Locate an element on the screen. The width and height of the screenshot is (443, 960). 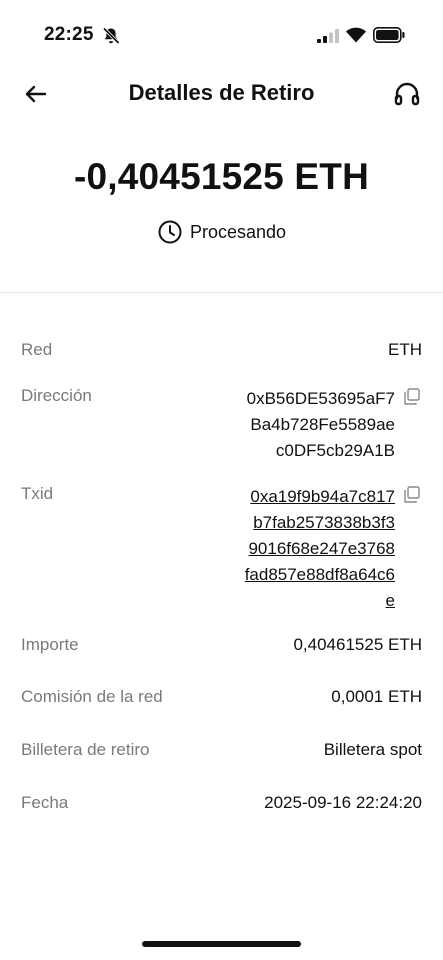
wifi-icon is located at coordinates (356, 35).